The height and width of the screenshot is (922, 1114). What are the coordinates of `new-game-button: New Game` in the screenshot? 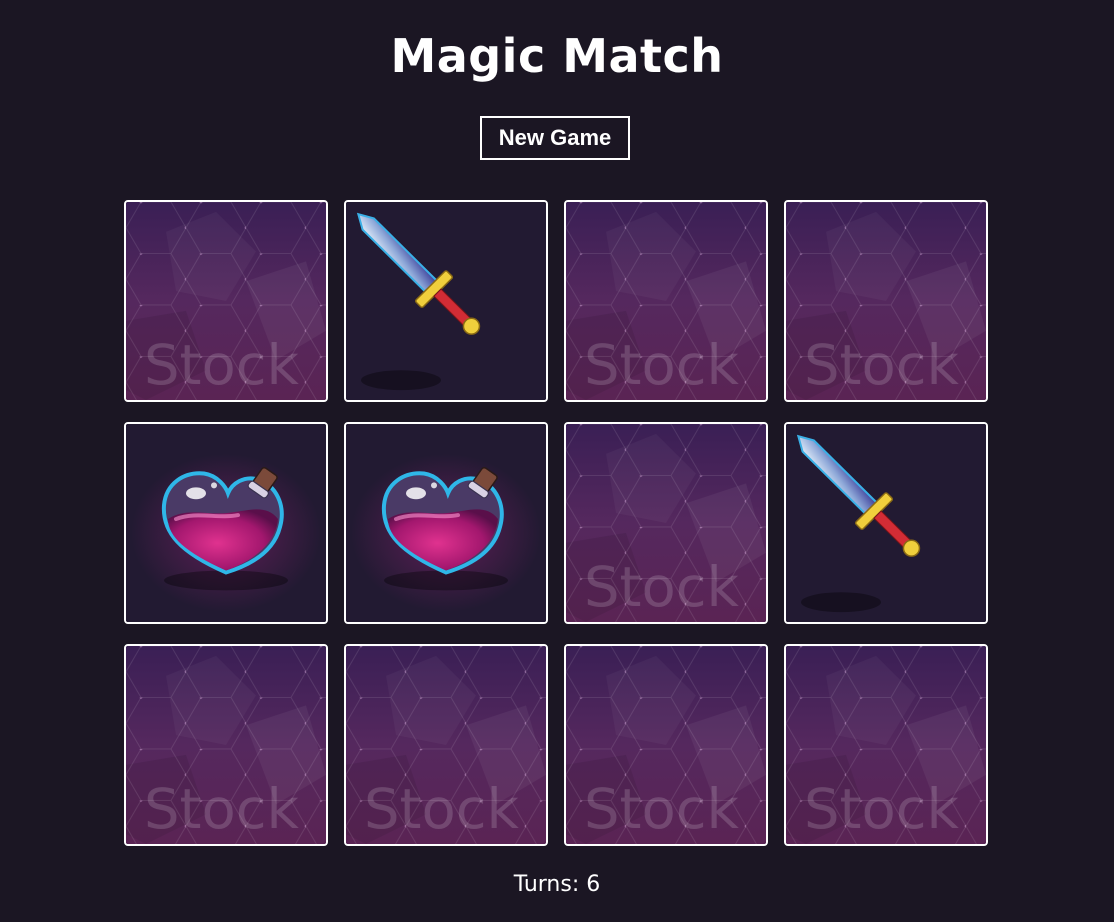 It's located at (555, 138).